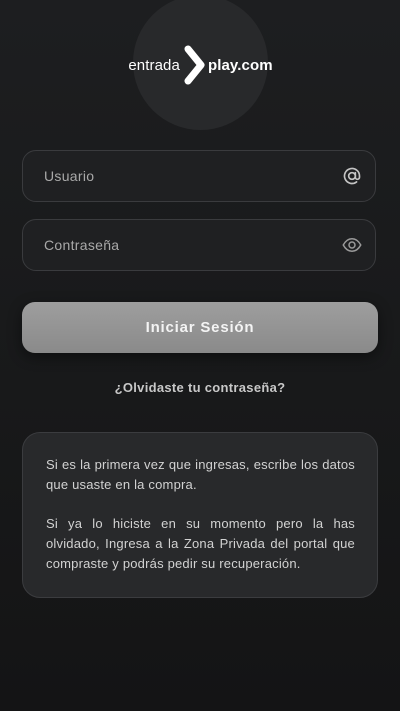 The height and width of the screenshot is (711, 400). What do you see at coordinates (194, 65) in the screenshot?
I see `chevron-right-icon` at bounding box center [194, 65].